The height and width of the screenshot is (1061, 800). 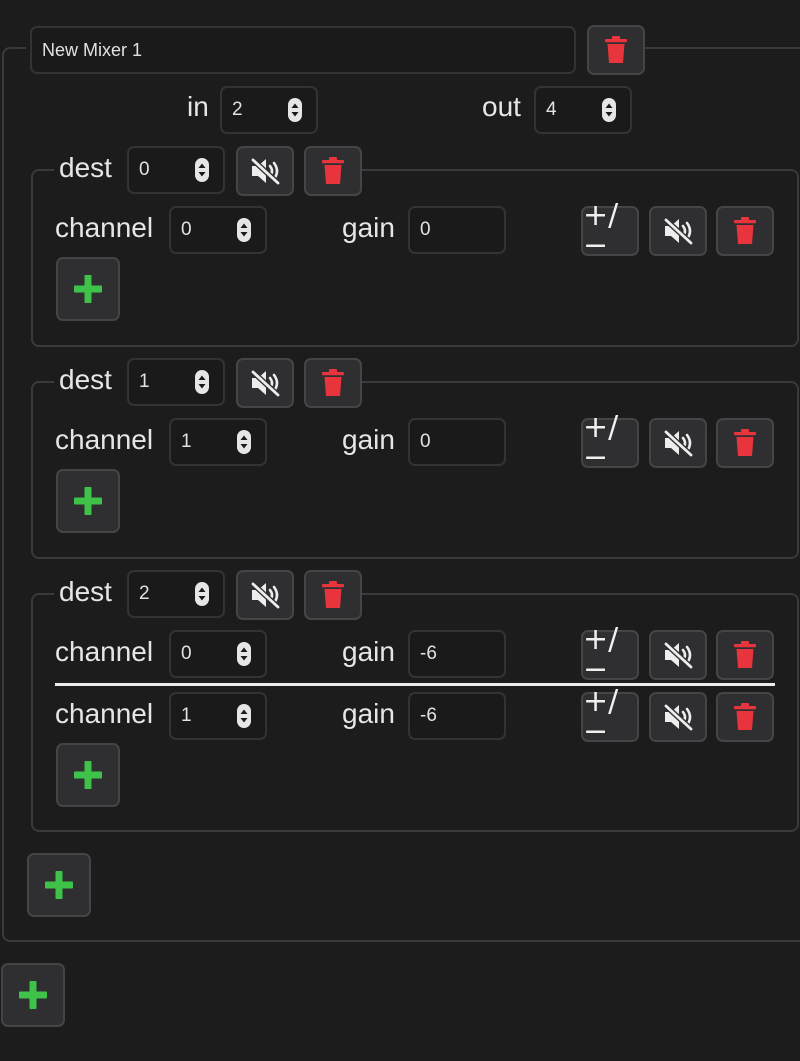 What do you see at coordinates (415, 684) in the screenshot?
I see `channel-divider` at bounding box center [415, 684].